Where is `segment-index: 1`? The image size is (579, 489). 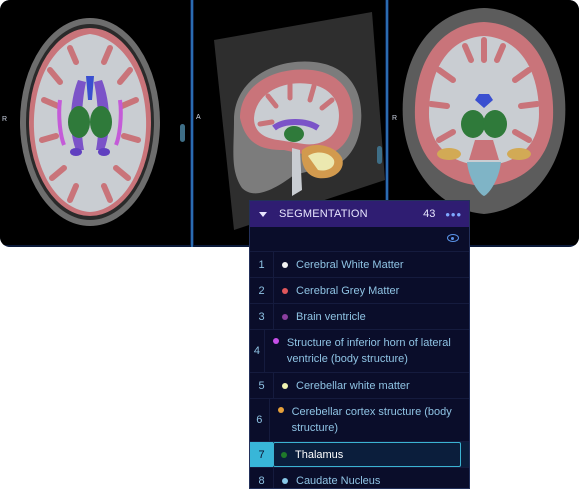 segment-index: 1 is located at coordinates (262, 264).